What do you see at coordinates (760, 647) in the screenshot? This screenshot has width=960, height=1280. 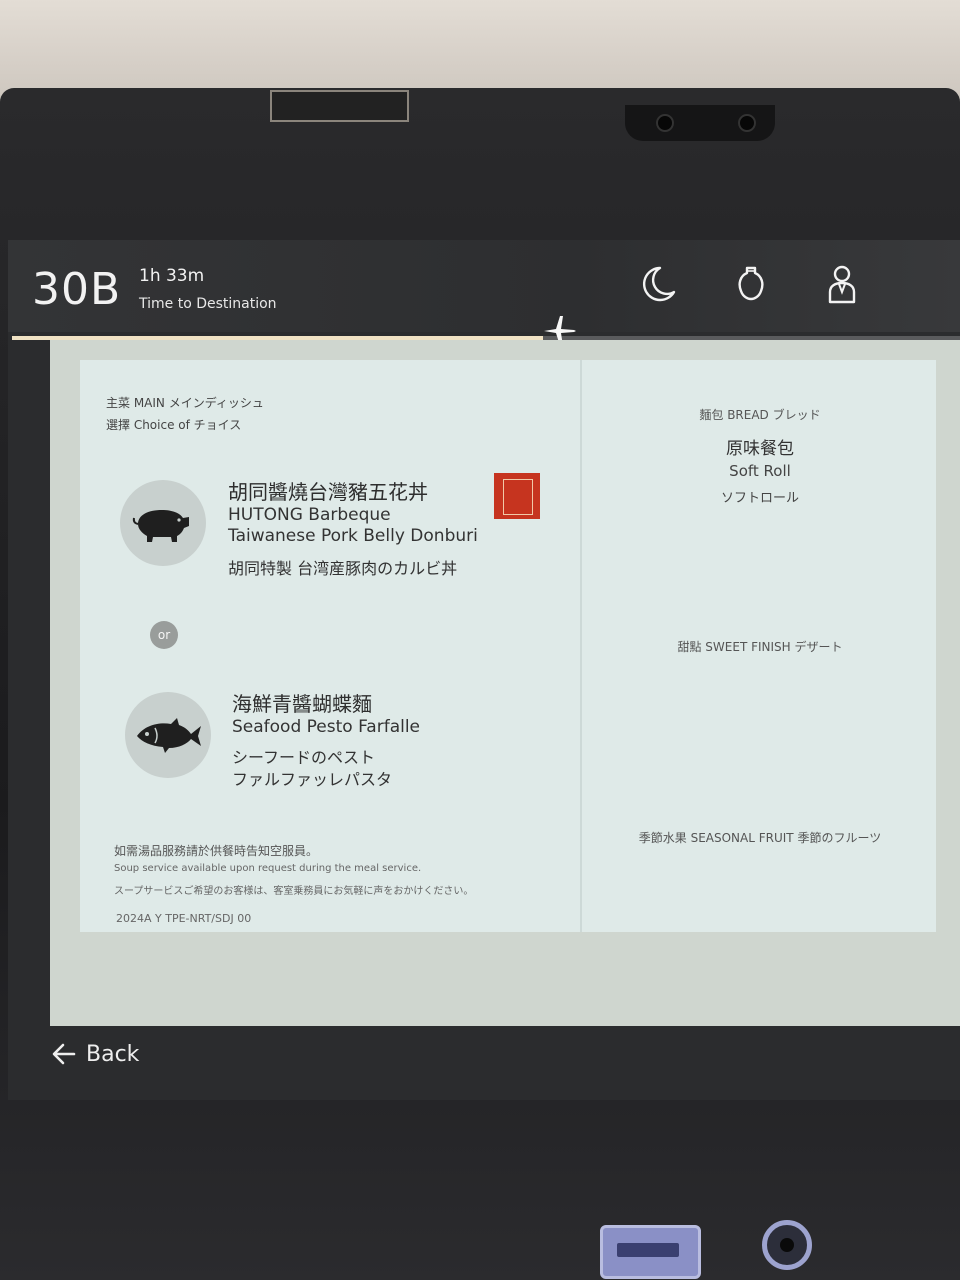 I see `dessert-heading: 甜點 SWEET FINISH デザート` at bounding box center [760, 647].